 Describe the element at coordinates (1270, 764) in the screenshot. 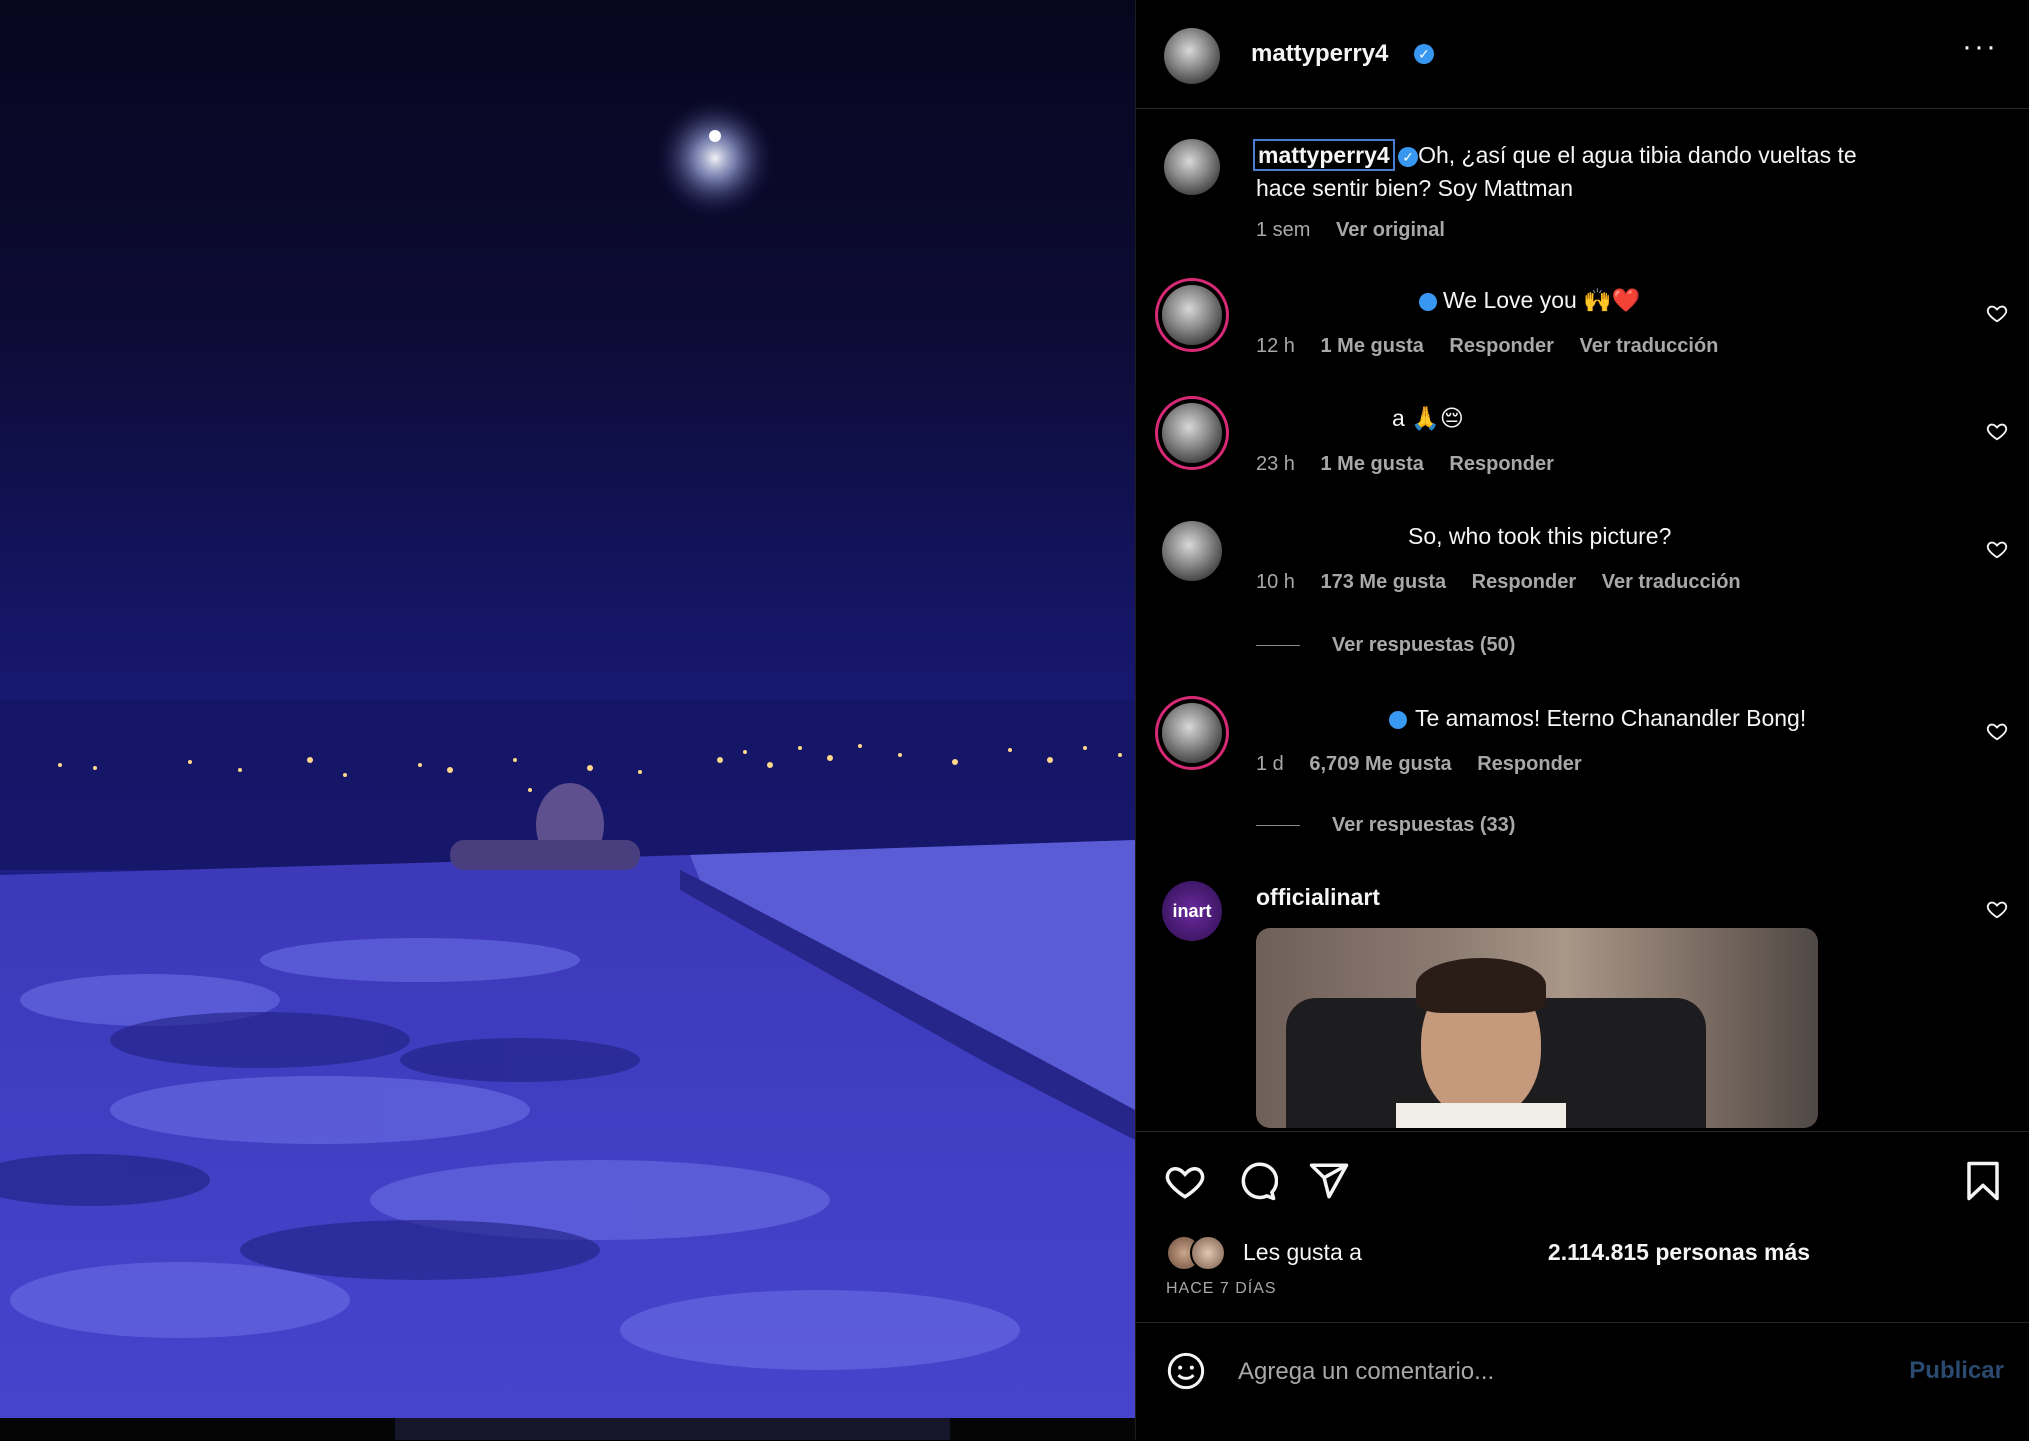

I see `comment-time: 1 d` at that location.